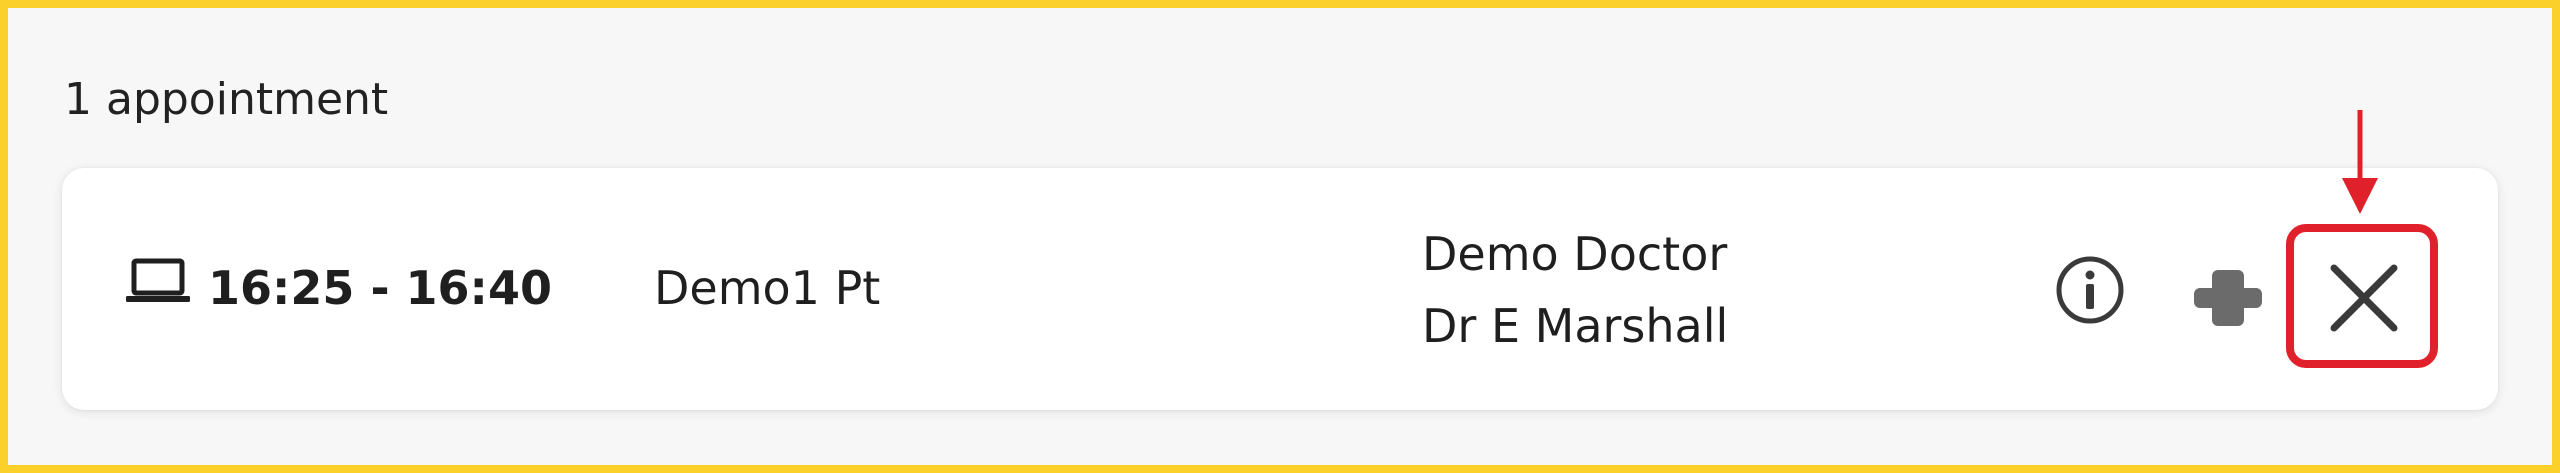  Describe the element at coordinates (767, 288) in the screenshot. I see `patient-name: Demo1 Pt` at that location.